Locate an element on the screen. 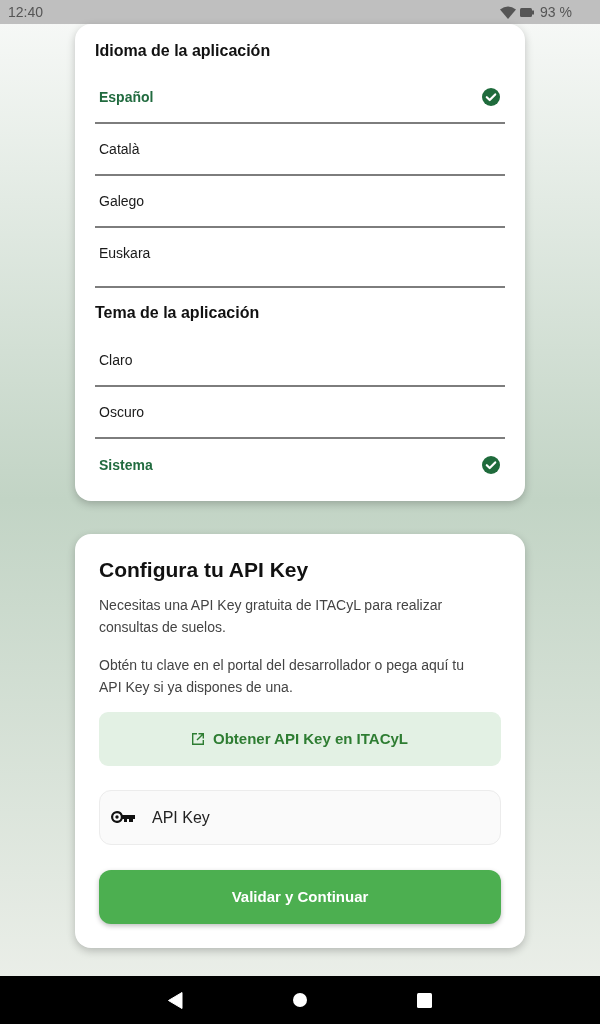  option-row: Euskara is located at coordinates (300, 258).